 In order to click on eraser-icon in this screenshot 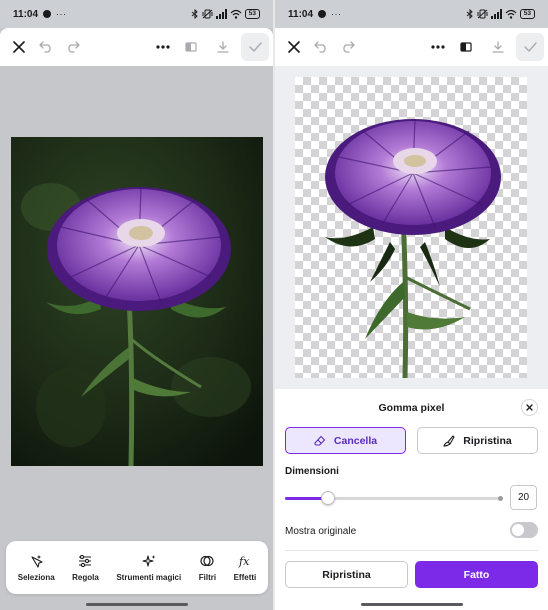, I will do `click(319, 440)`.